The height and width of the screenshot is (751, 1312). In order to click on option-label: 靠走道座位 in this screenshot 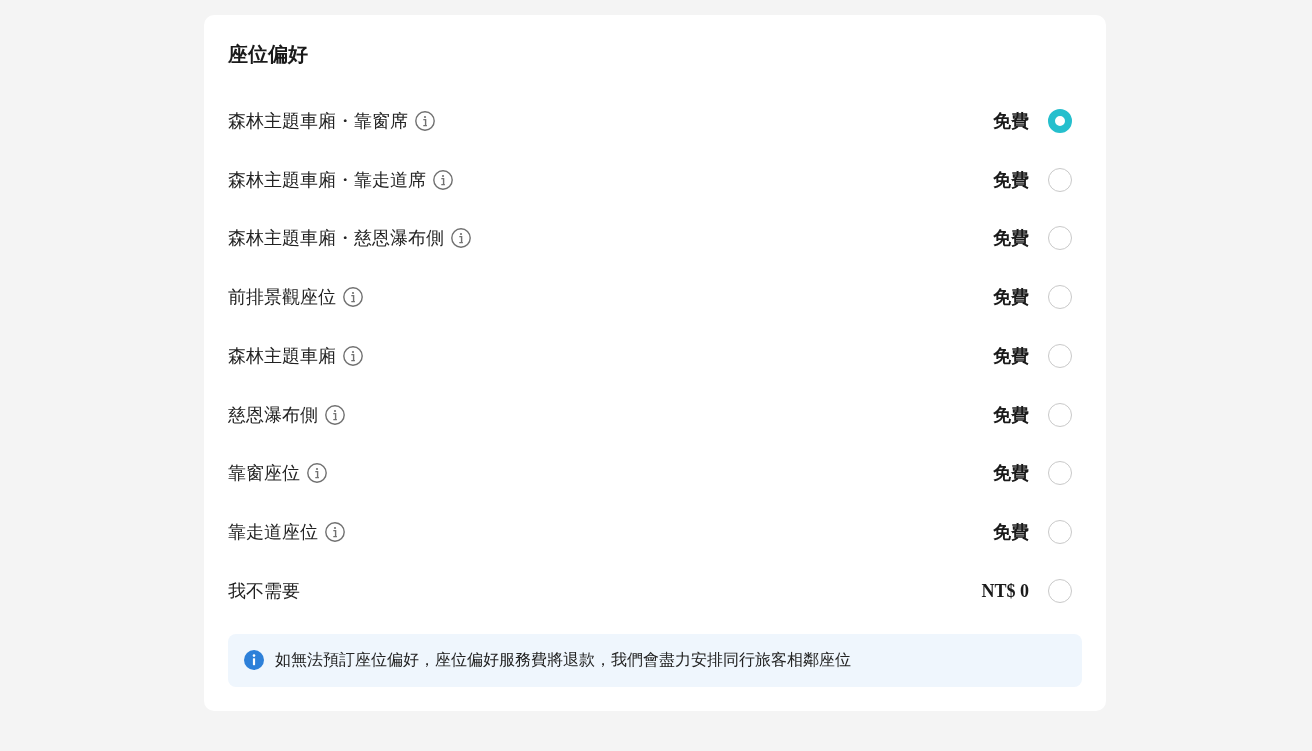, I will do `click(273, 533)`.